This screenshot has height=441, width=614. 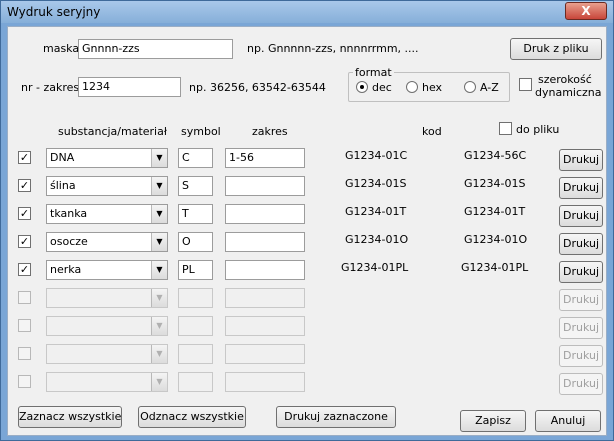 What do you see at coordinates (375, 267) in the screenshot?
I see `code-from: G1234-01PL` at bounding box center [375, 267].